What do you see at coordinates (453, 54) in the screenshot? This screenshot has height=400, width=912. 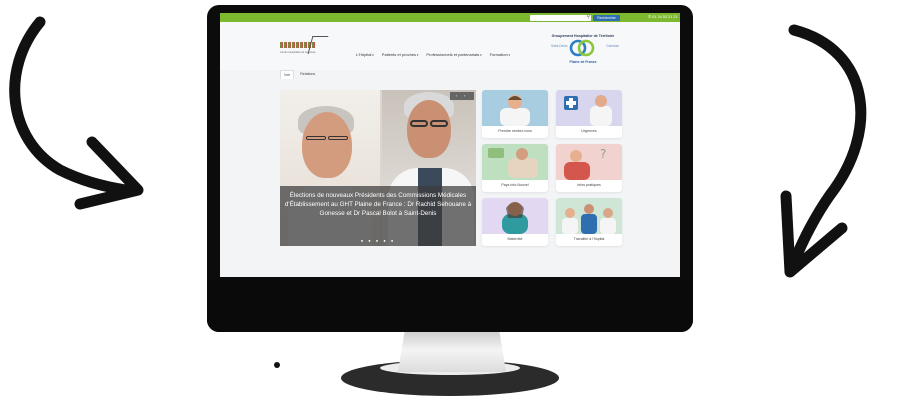 I see `nav-item-professionnels: Professionnels et partenariats` at bounding box center [453, 54].